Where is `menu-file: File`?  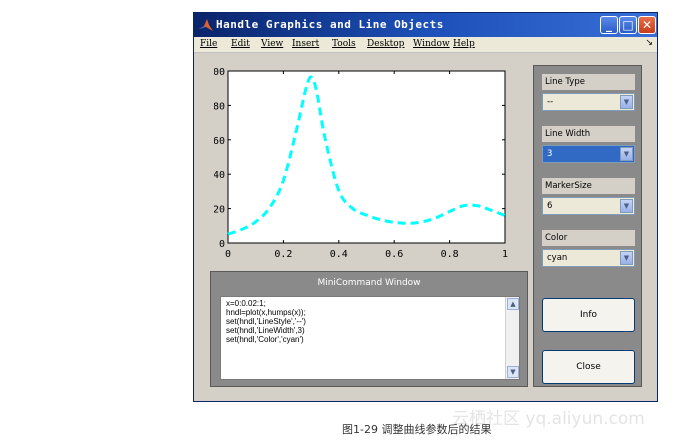 menu-file: File is located at coordinates (208, 44).